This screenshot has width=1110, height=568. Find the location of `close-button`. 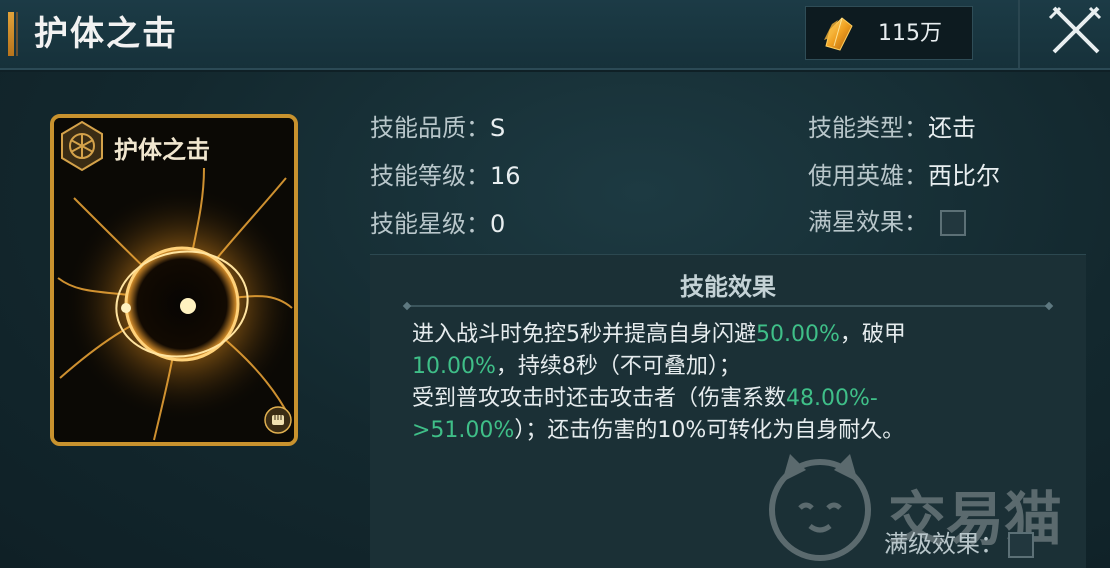

close-button is located at coordinates (1075, 30).